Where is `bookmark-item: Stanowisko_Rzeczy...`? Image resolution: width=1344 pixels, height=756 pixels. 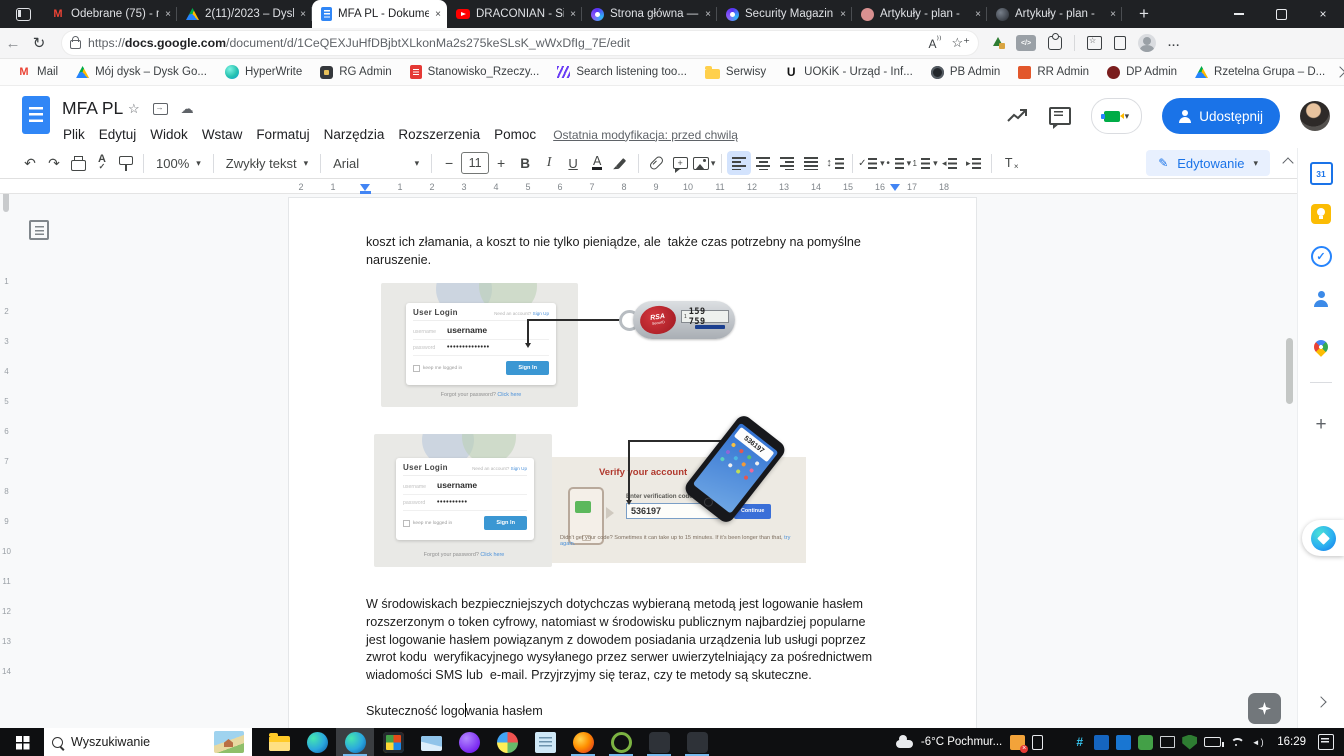
bookmark-item: Stanowisko_Rzeczy... is located at coordinates (475, 72).